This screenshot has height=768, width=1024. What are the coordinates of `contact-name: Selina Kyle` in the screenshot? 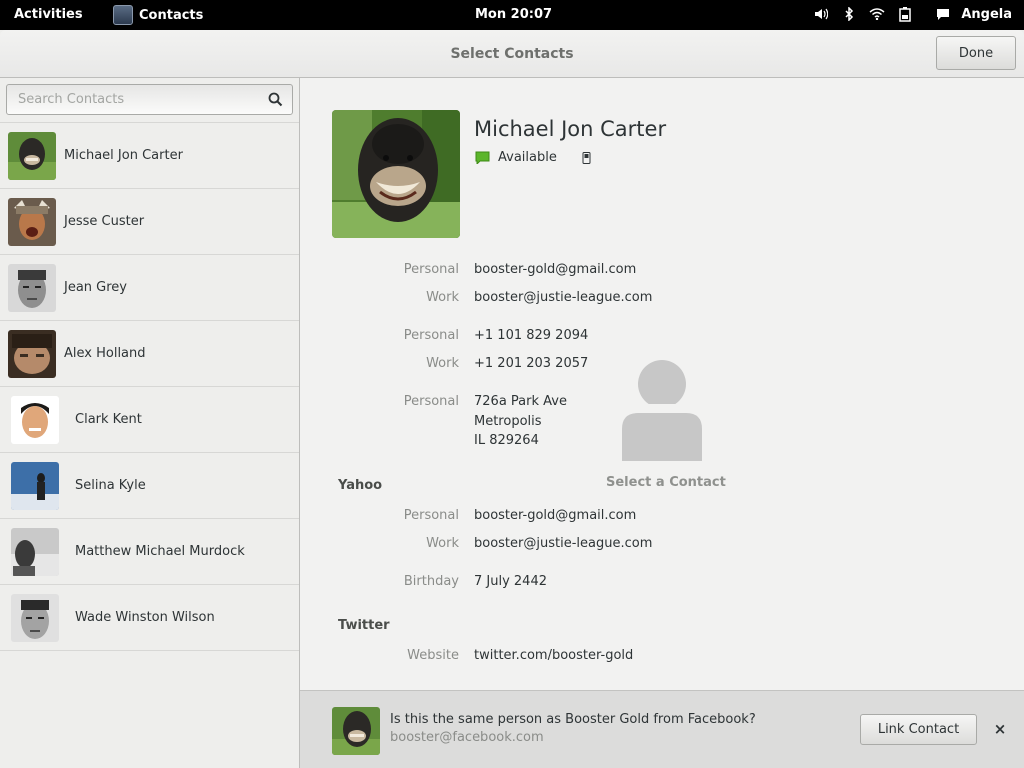 It's located at (110, 485).